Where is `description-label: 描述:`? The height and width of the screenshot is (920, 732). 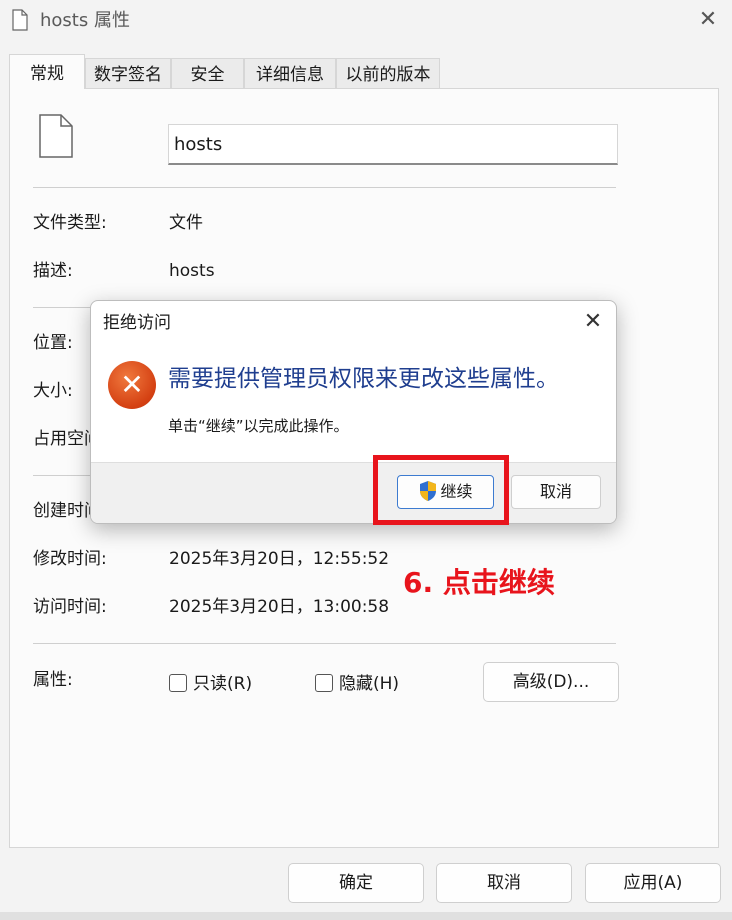
description-label: 描述: is located at coordinates (53, 271).